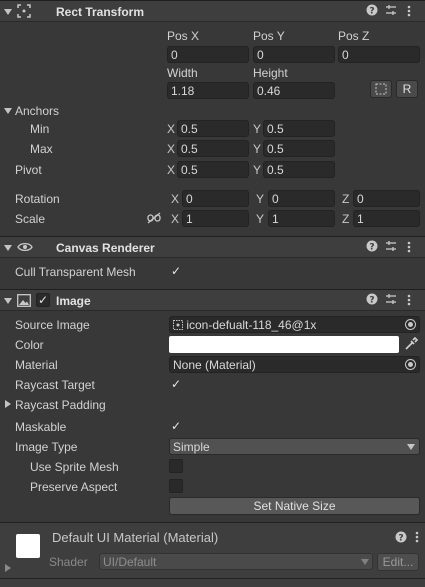  I want to click on scale-x-field: 1, so click(215, 218).